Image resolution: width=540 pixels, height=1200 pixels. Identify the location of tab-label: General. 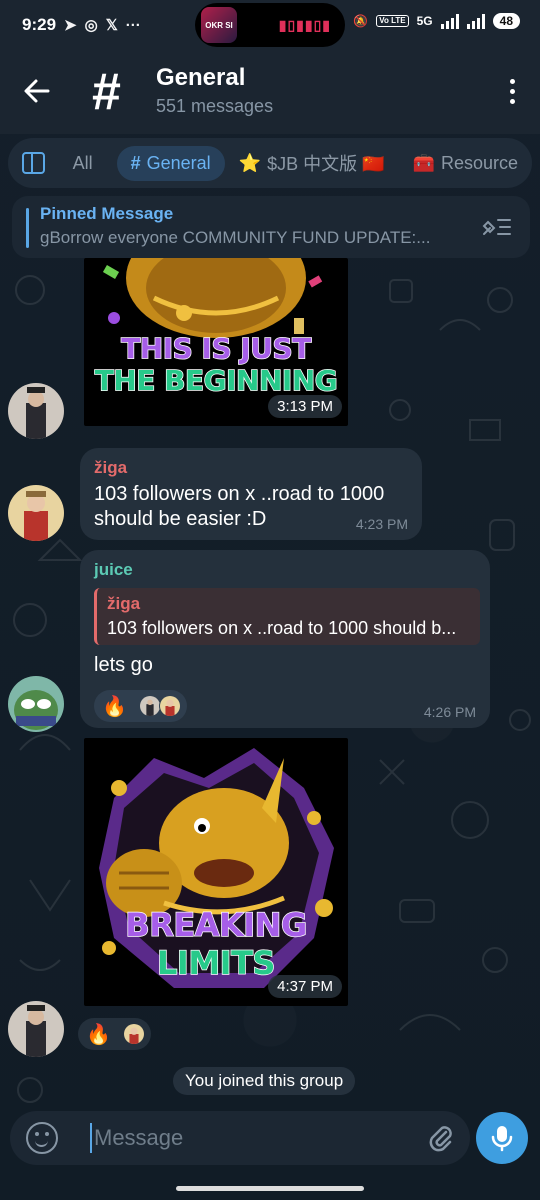
(178, 162).